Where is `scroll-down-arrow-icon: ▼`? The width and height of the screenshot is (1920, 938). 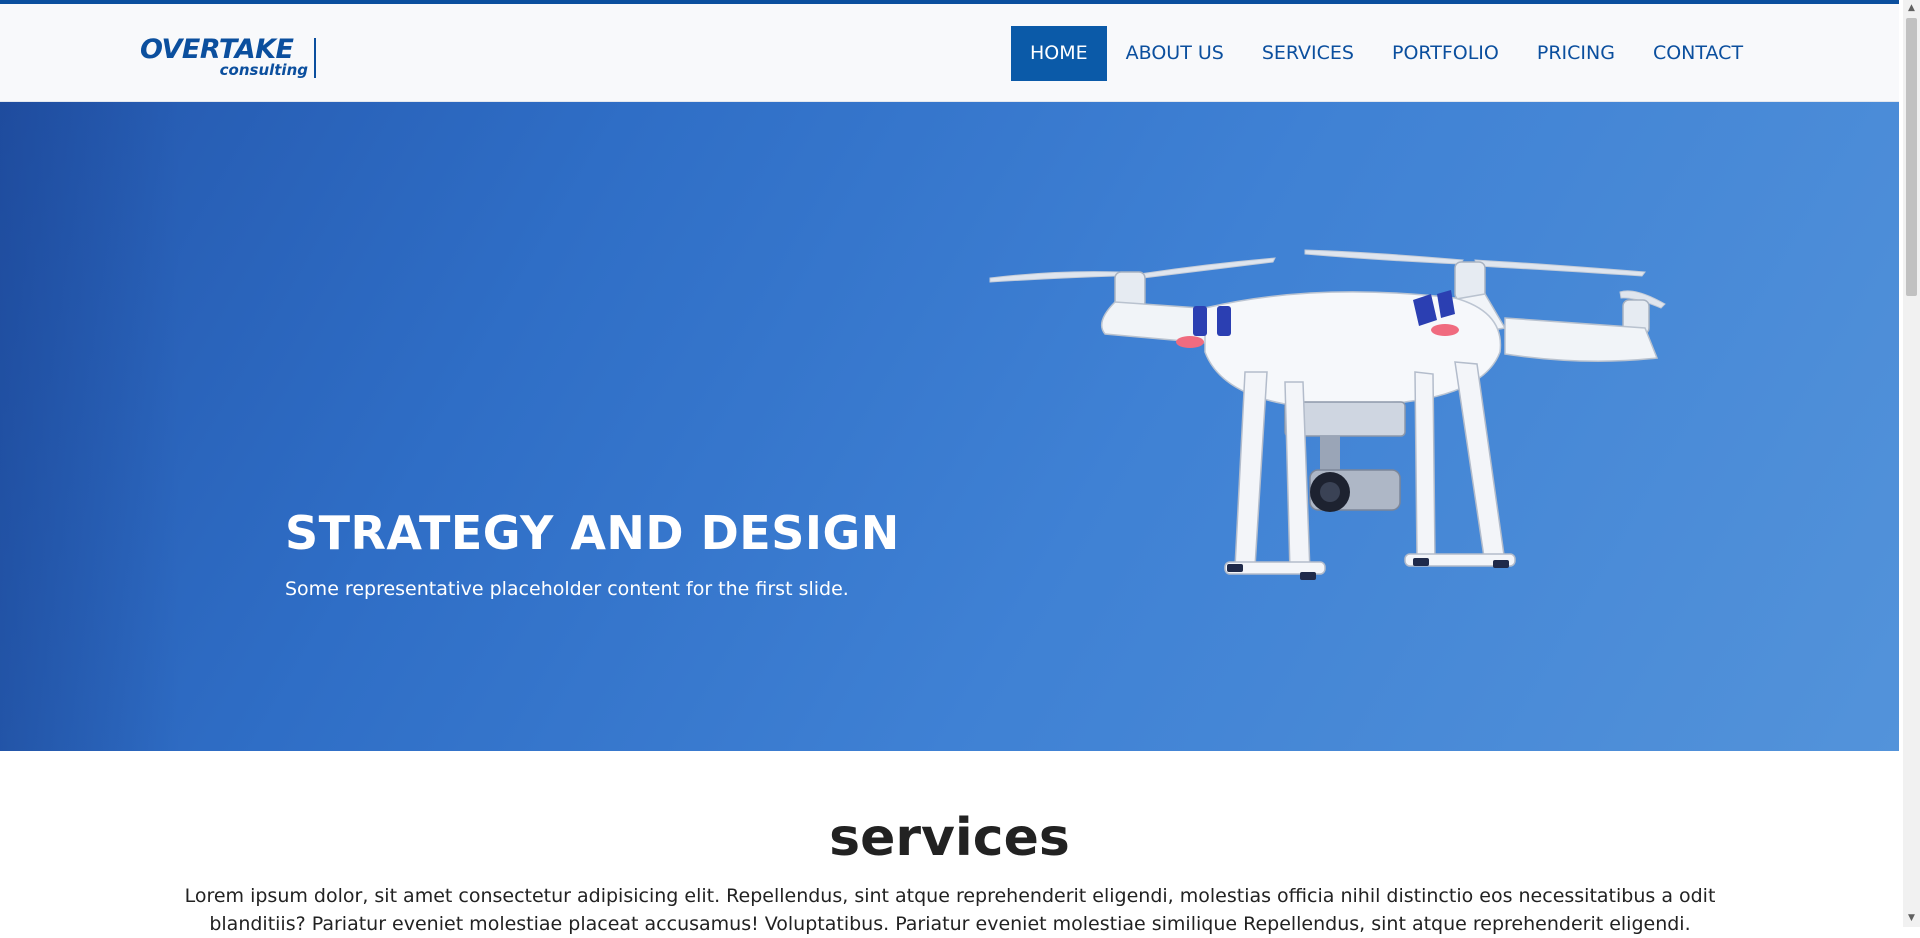
scroll-down-arrow-icon: ▼ is located at coordinates (1911, 918).